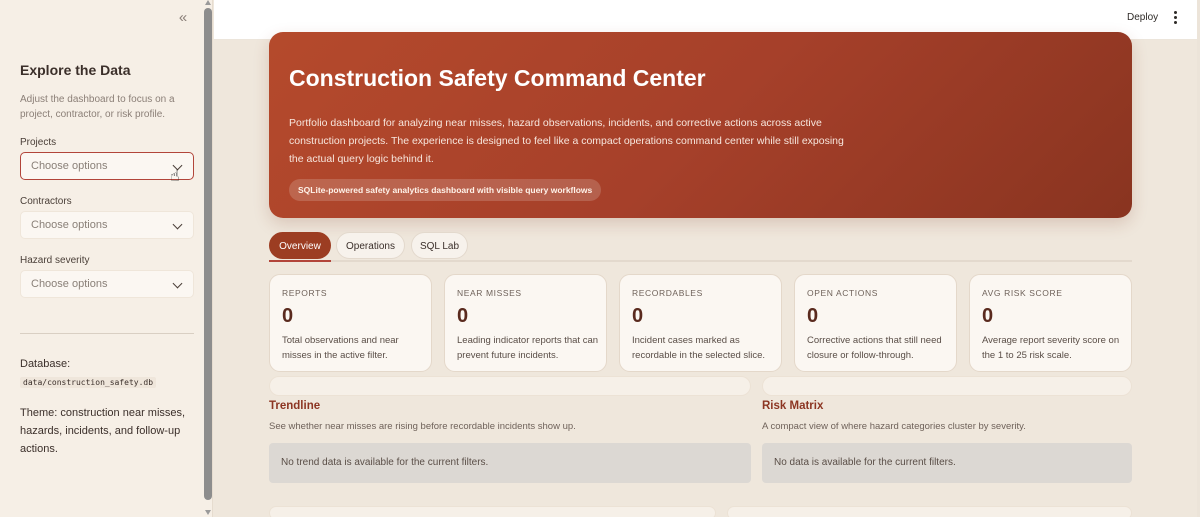  Describe the element at coordinates (208, 2) in the screenshot. I see `scroll-up-icon` at that location.